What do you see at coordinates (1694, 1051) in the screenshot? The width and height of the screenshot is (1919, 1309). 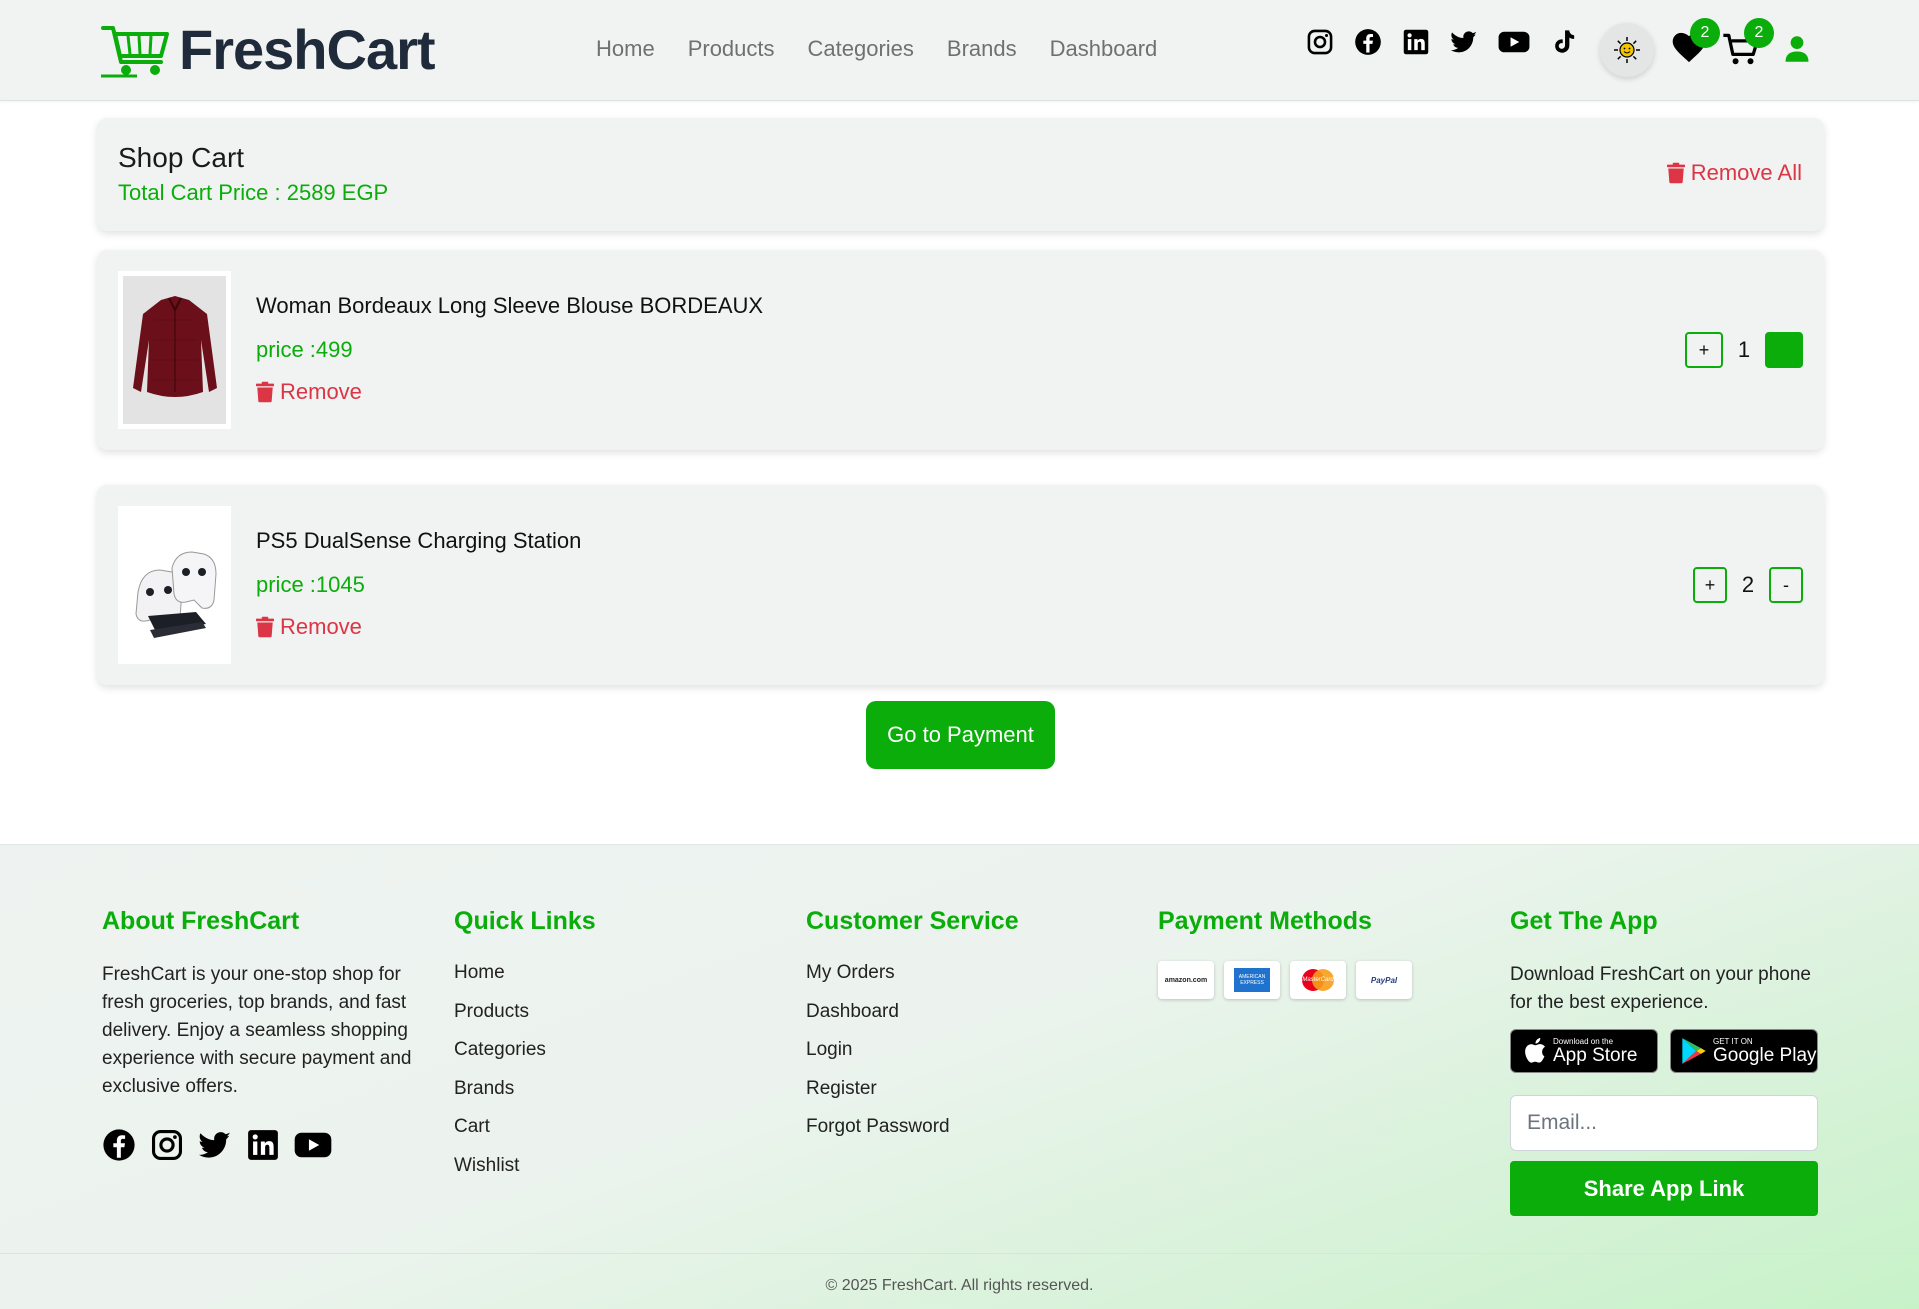 I see `google-play-icon` at bounding box center [1694, 1051].